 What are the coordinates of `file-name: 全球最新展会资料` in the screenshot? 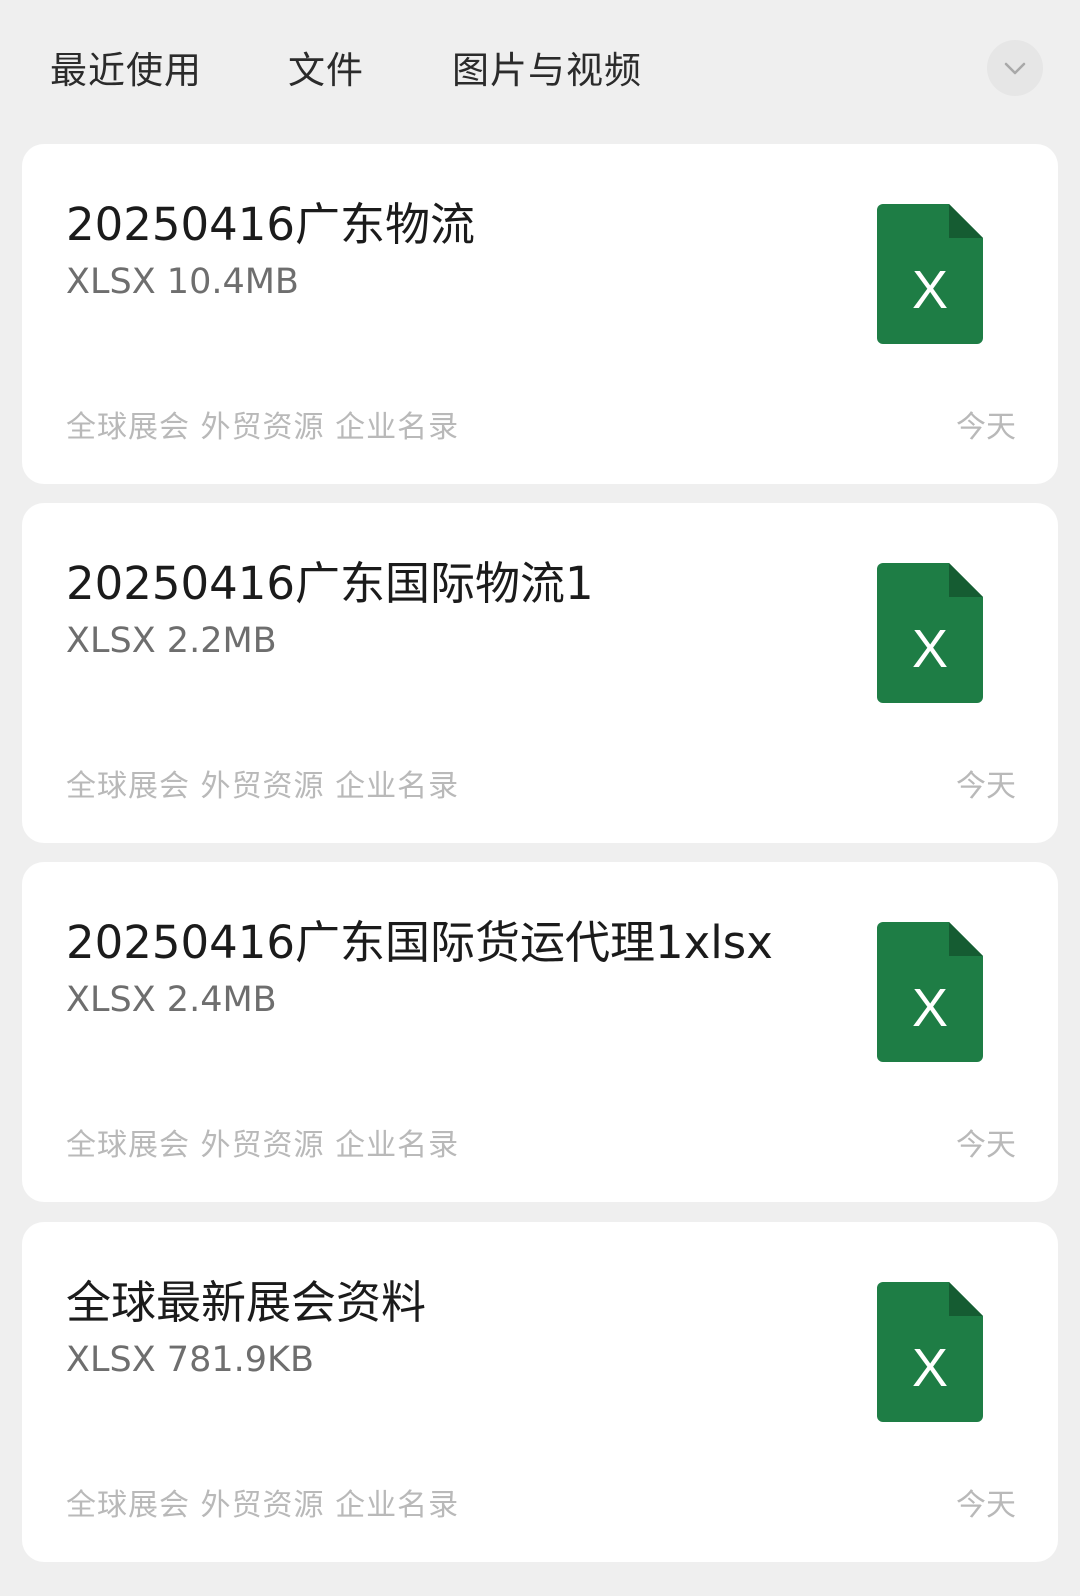 It's located at (246, 1302).